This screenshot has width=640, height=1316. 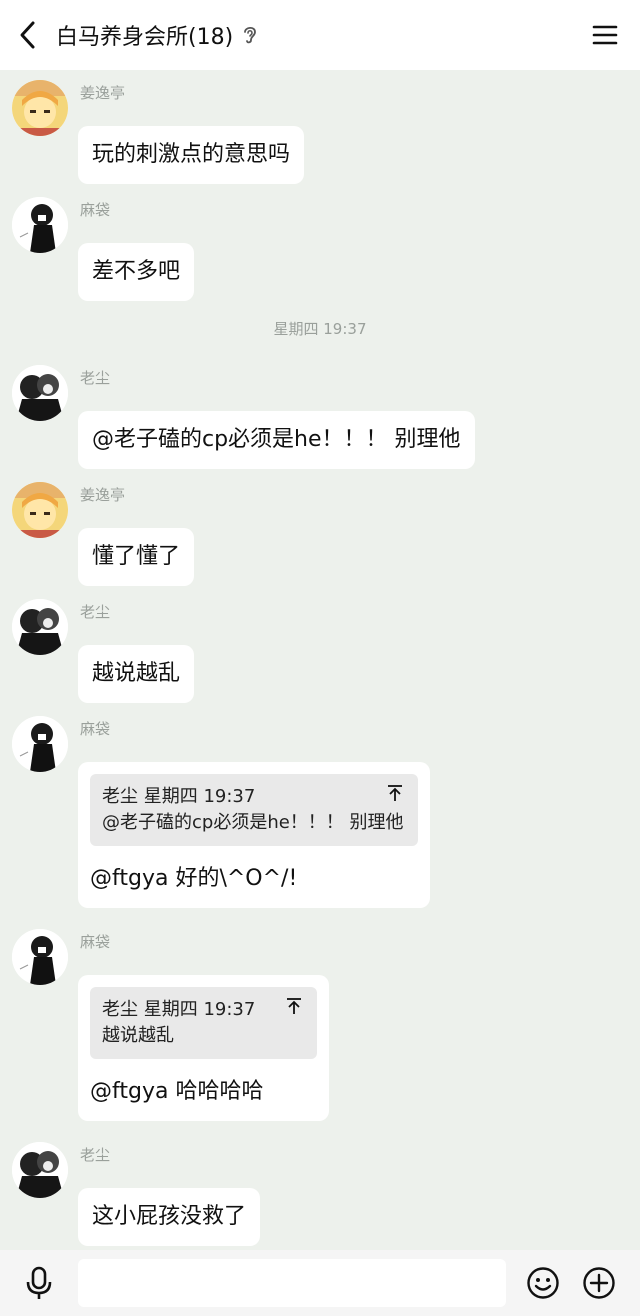 What do you see at coordinates (320, 35) in the screenshot?
I see `chat-header: 白马养身会所(18)` at bounding box center [320, 35].